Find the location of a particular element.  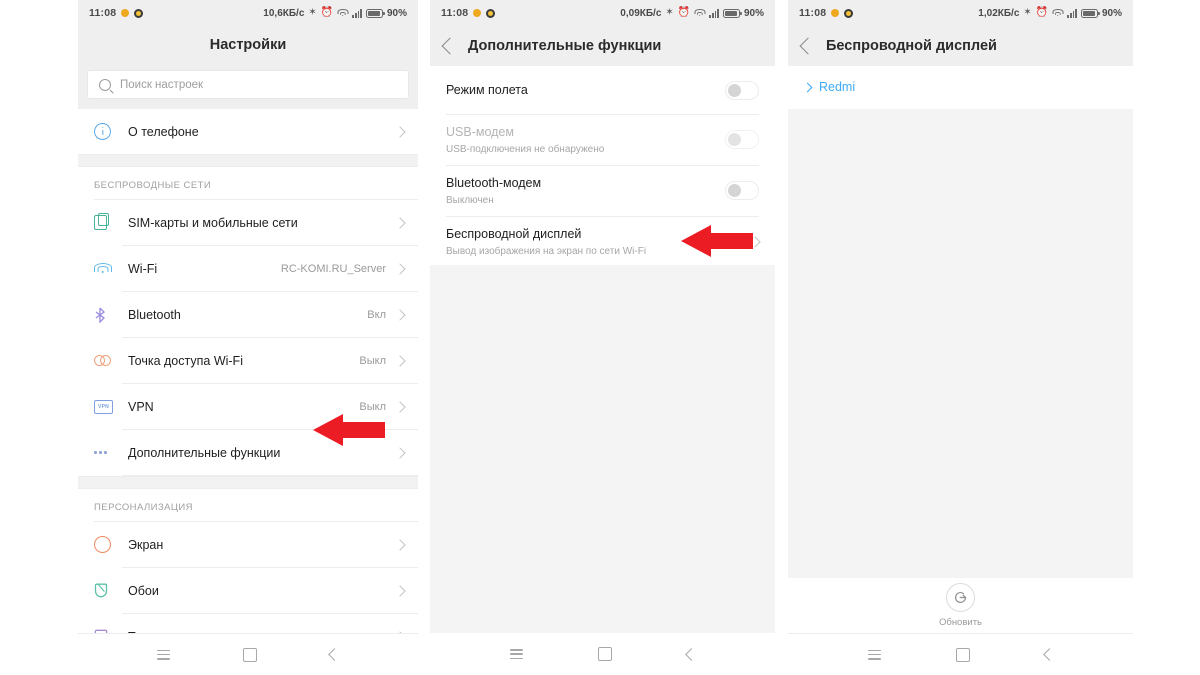

display-icon is located at coordinates (108, 544).